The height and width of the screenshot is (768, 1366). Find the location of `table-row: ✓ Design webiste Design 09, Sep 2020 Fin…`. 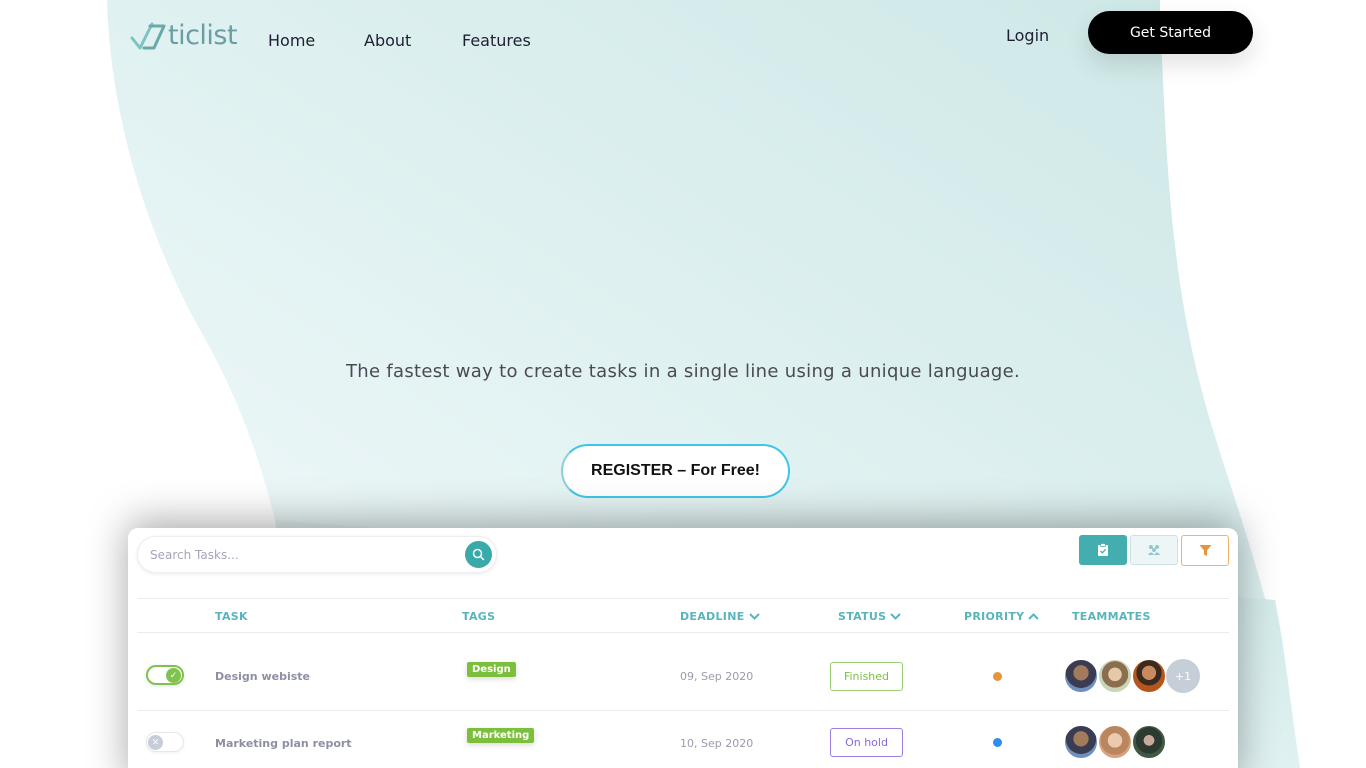

table-row: ✓ Design webiste Design 09, Sep 2020 Fin… is located at coordinates (683, 677).